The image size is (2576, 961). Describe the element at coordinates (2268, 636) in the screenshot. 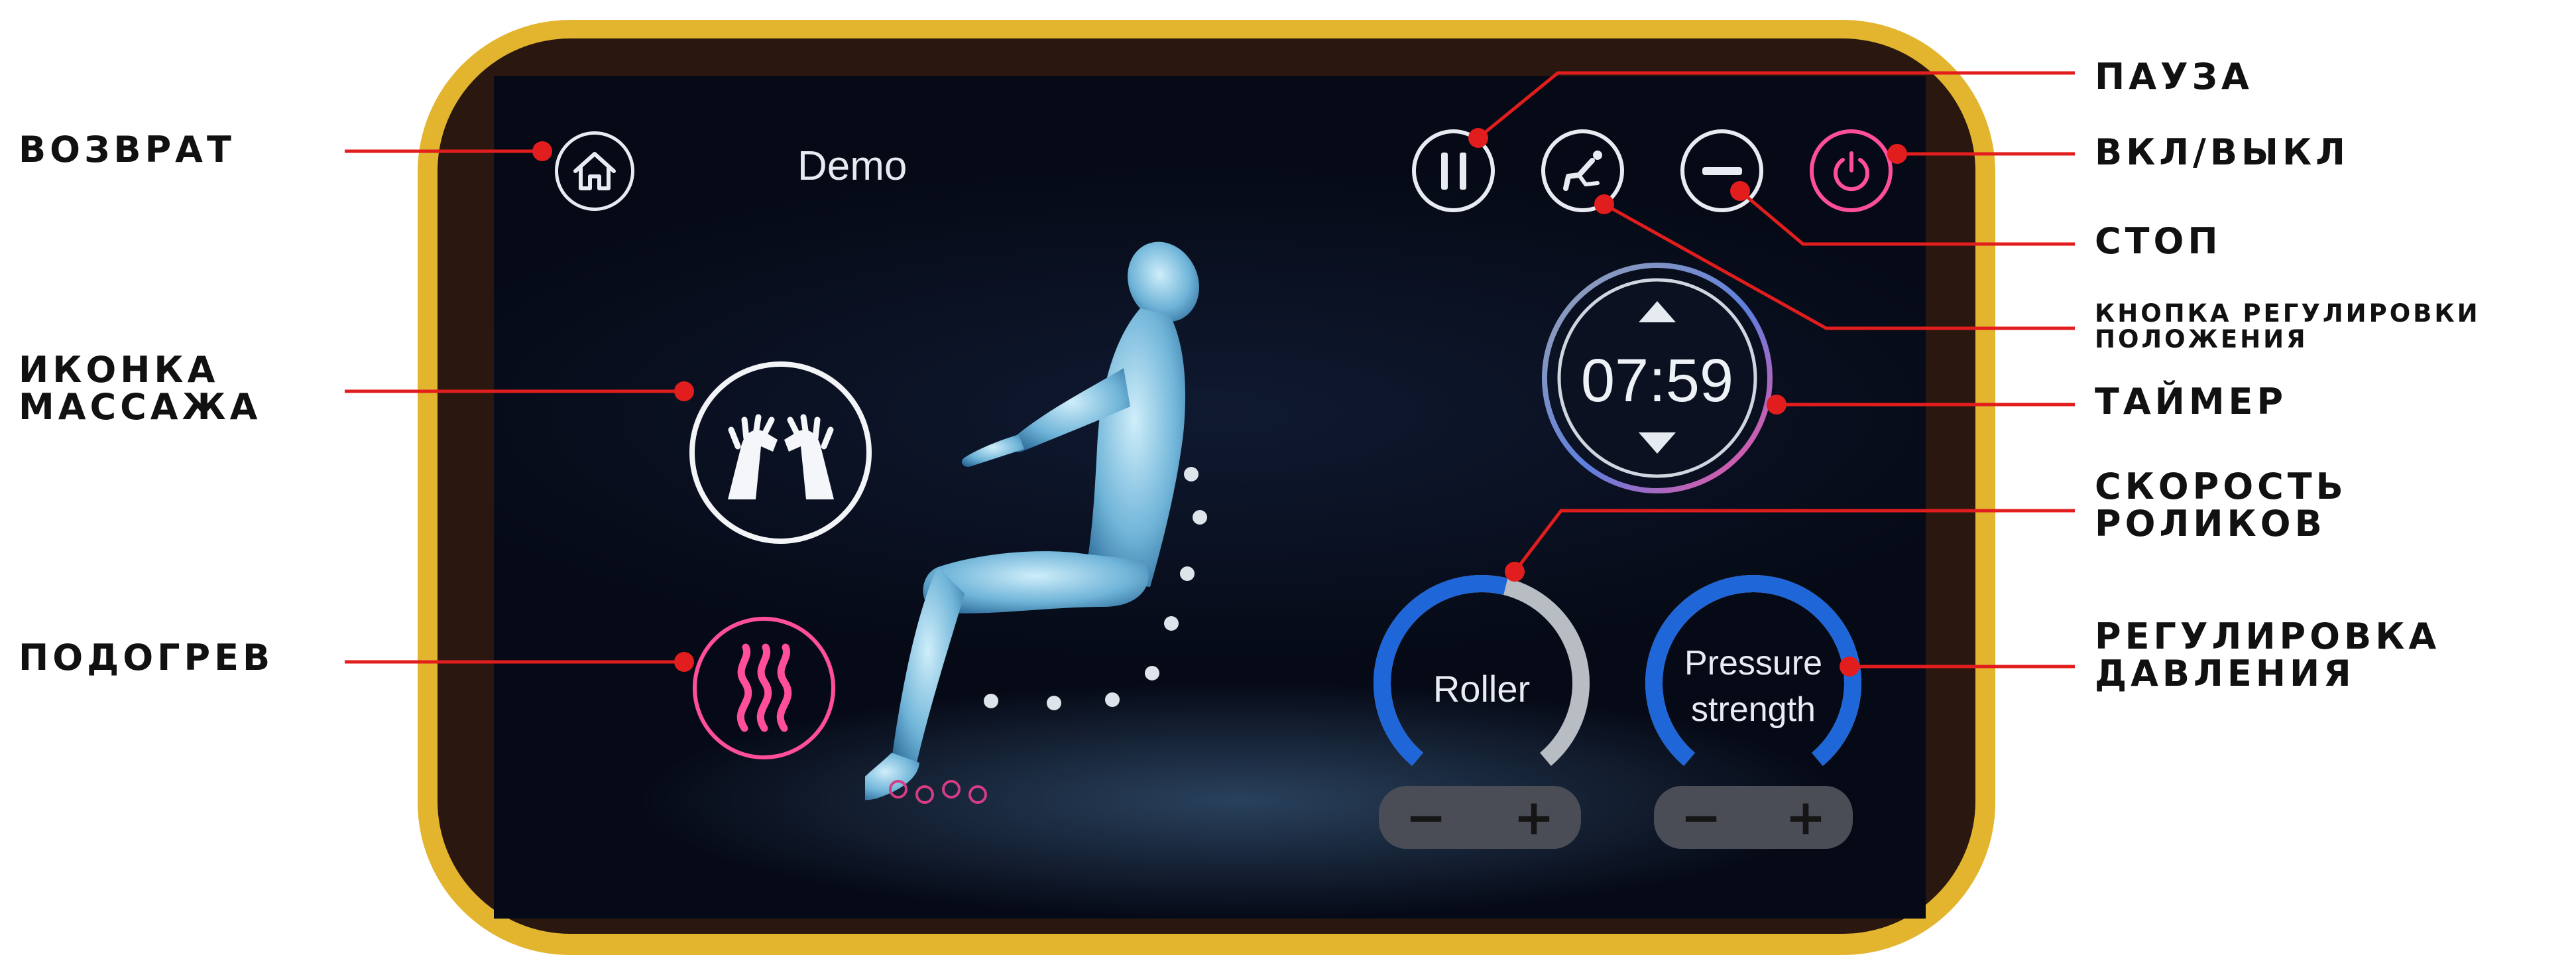

I see `callout-pressure-adjust-line1: РЕГУЛИРОВКА` at that location.